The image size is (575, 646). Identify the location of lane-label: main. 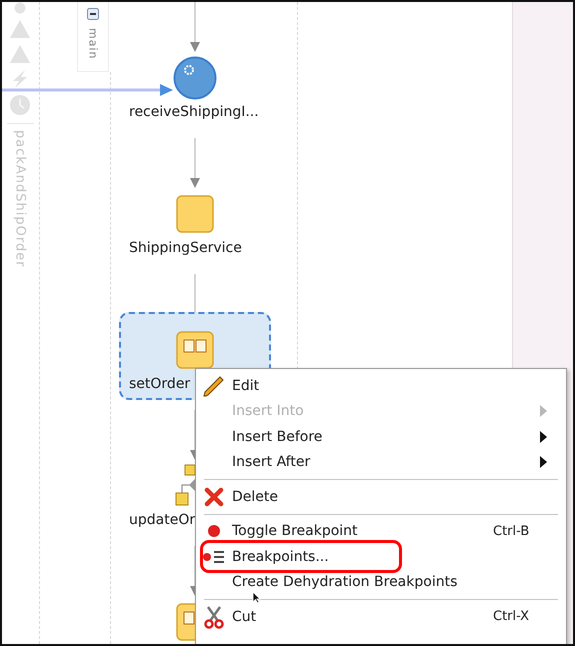
(93, 44).